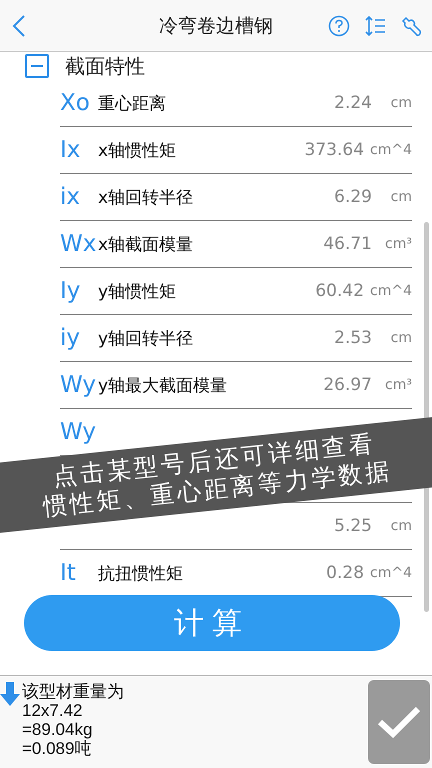  What do you see at coordinates (10, 694) in the screenshot?
I see `down-arrow-icon` at bounding box center [10, 694].